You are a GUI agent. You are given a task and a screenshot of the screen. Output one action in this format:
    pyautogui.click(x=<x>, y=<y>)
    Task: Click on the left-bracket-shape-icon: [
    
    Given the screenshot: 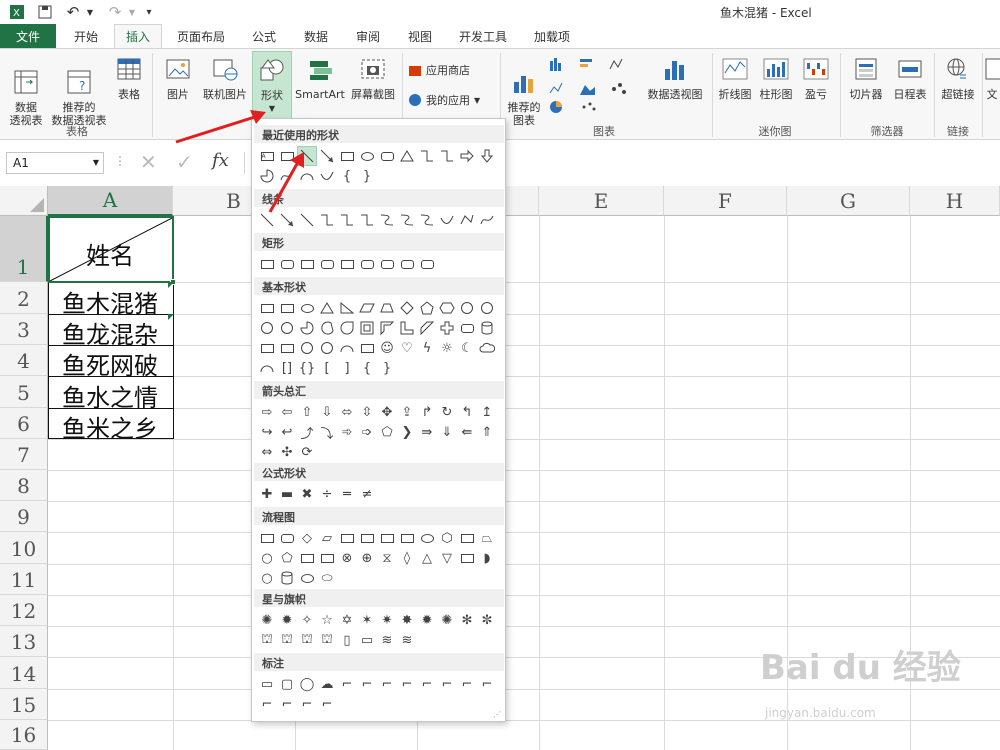 What is the action you would take?
    pyautogui.click(x=327, y=368)
    